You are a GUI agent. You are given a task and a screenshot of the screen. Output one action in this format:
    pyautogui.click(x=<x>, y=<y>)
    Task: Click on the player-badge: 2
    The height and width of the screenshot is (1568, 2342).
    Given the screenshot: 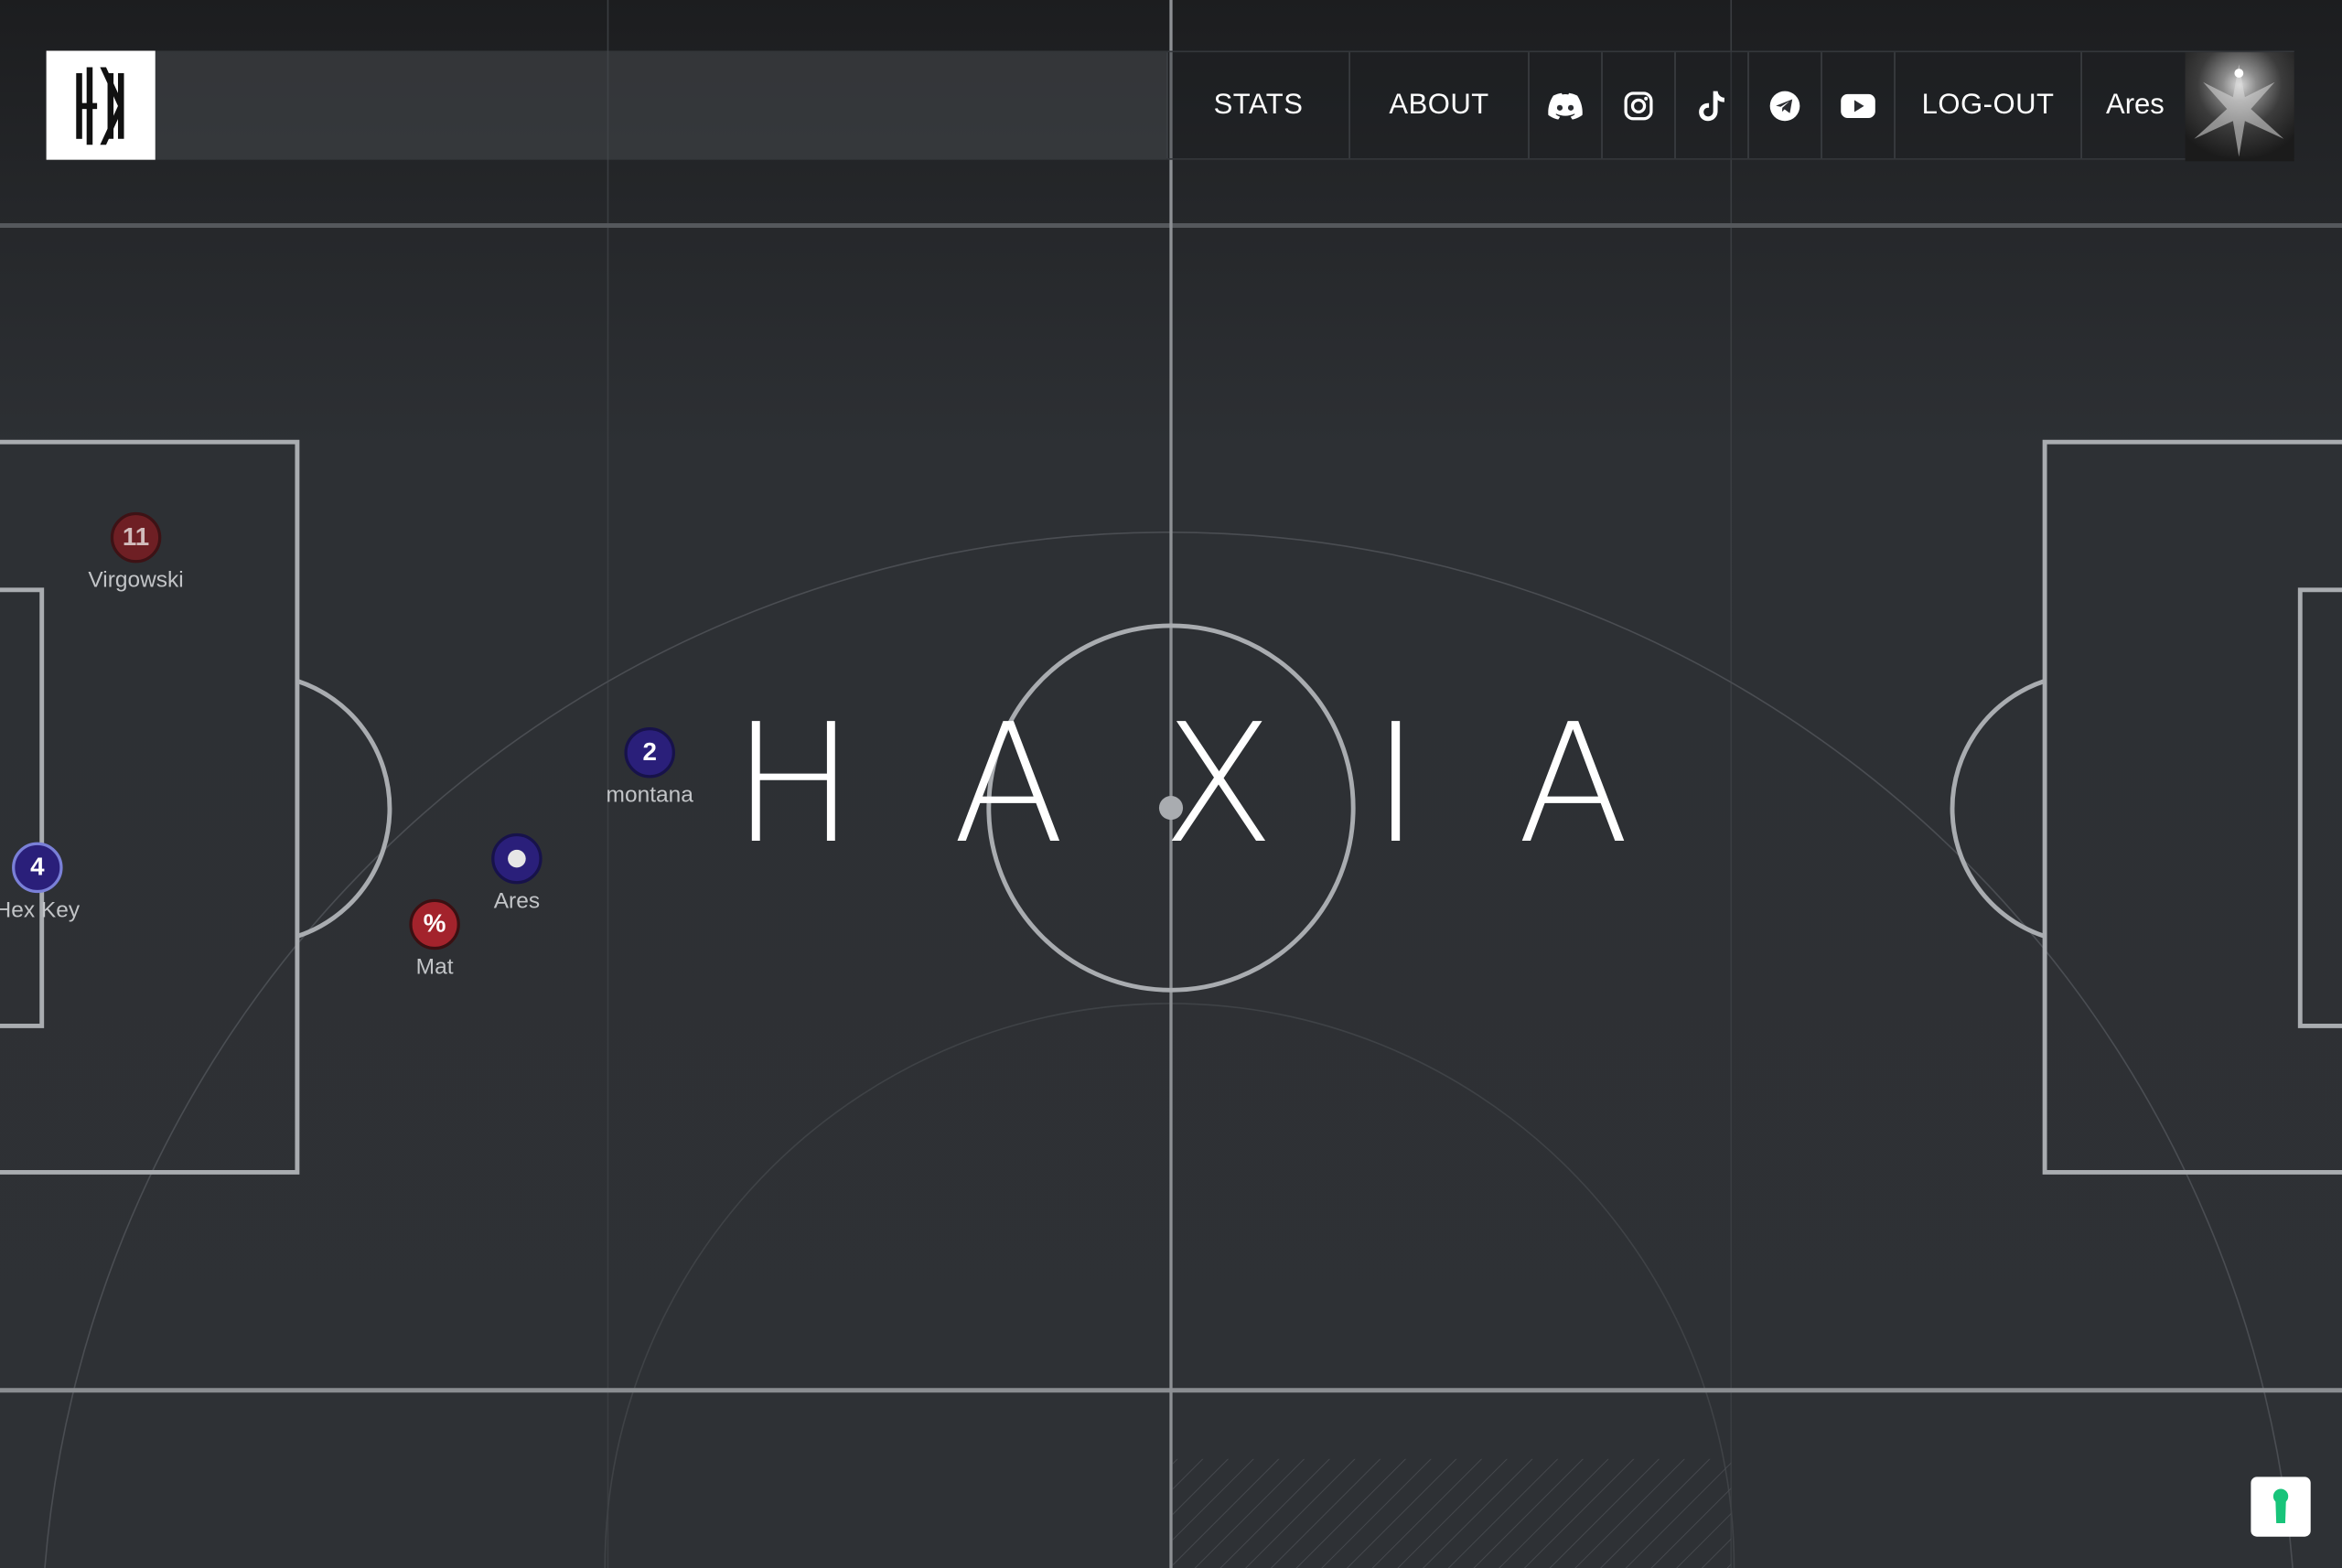 What is the action you would take?
    pyautogui.click(x=649, y=752)
    